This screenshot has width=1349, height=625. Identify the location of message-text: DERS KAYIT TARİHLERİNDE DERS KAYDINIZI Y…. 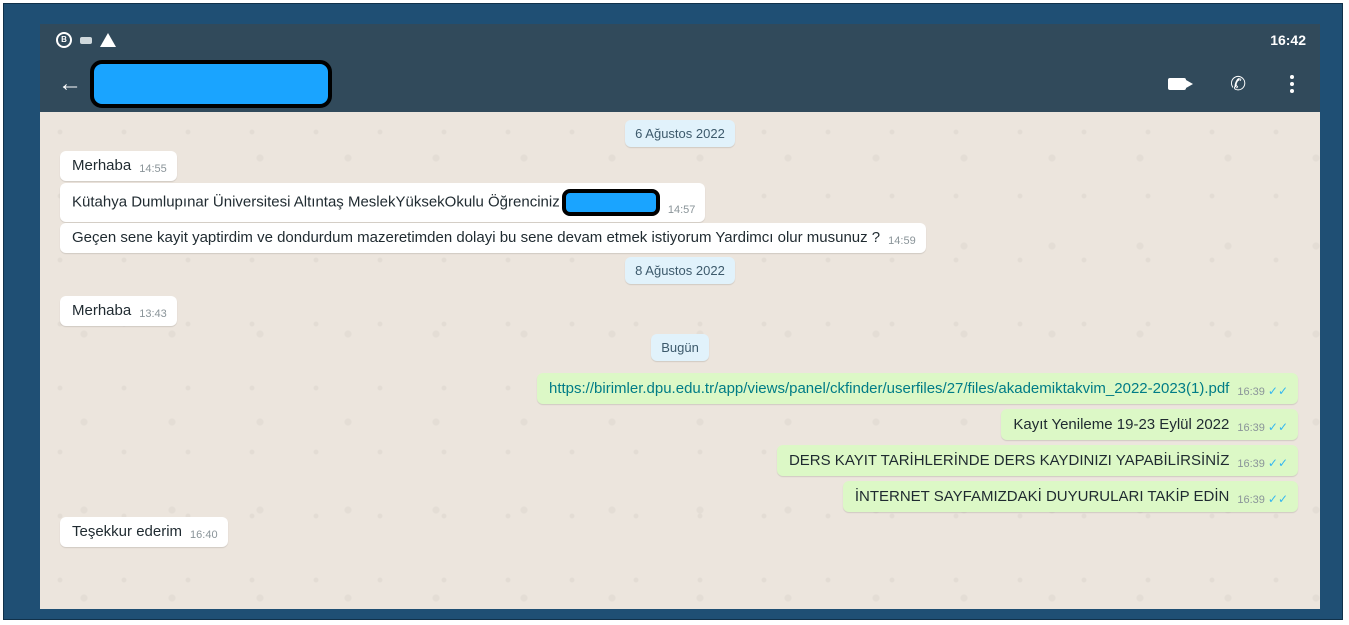
(1009, 460).